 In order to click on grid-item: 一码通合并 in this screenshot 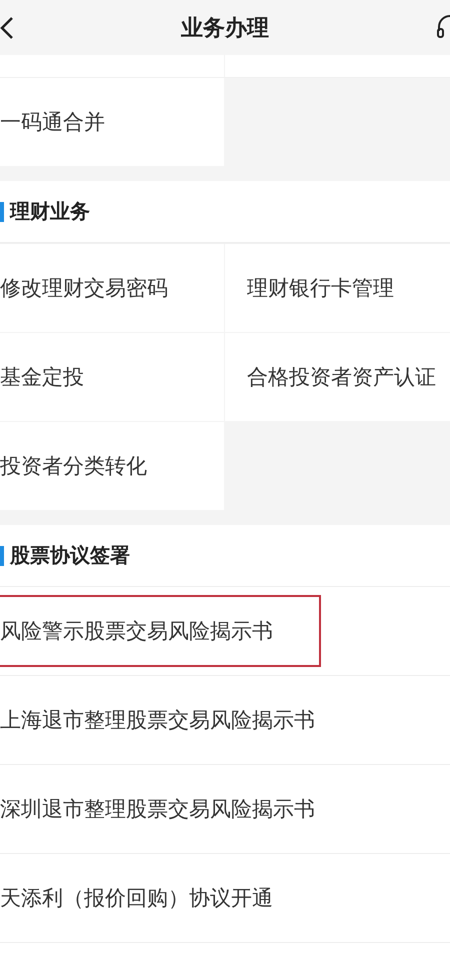, I will do `click(112, 122)`.